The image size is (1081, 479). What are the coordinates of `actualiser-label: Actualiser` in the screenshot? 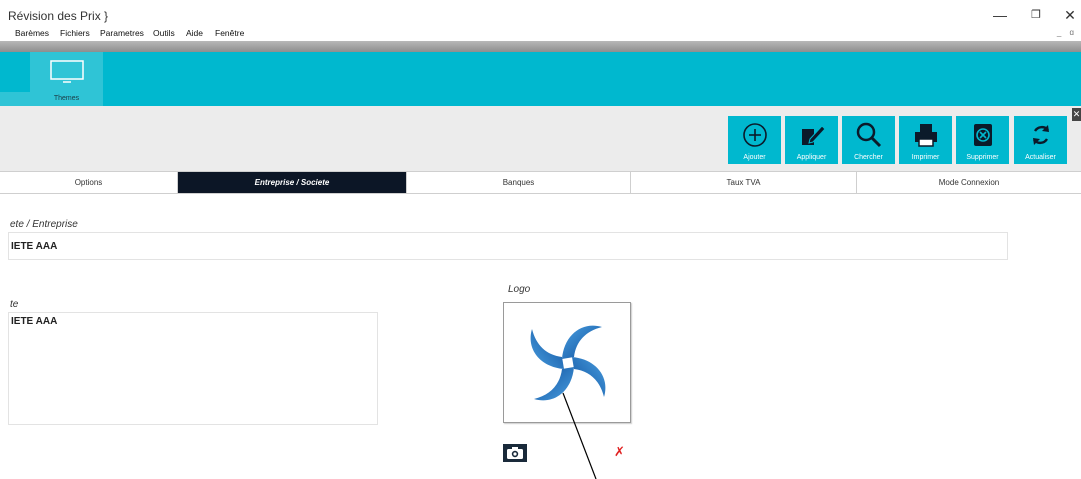 It's located at (1040, 157).